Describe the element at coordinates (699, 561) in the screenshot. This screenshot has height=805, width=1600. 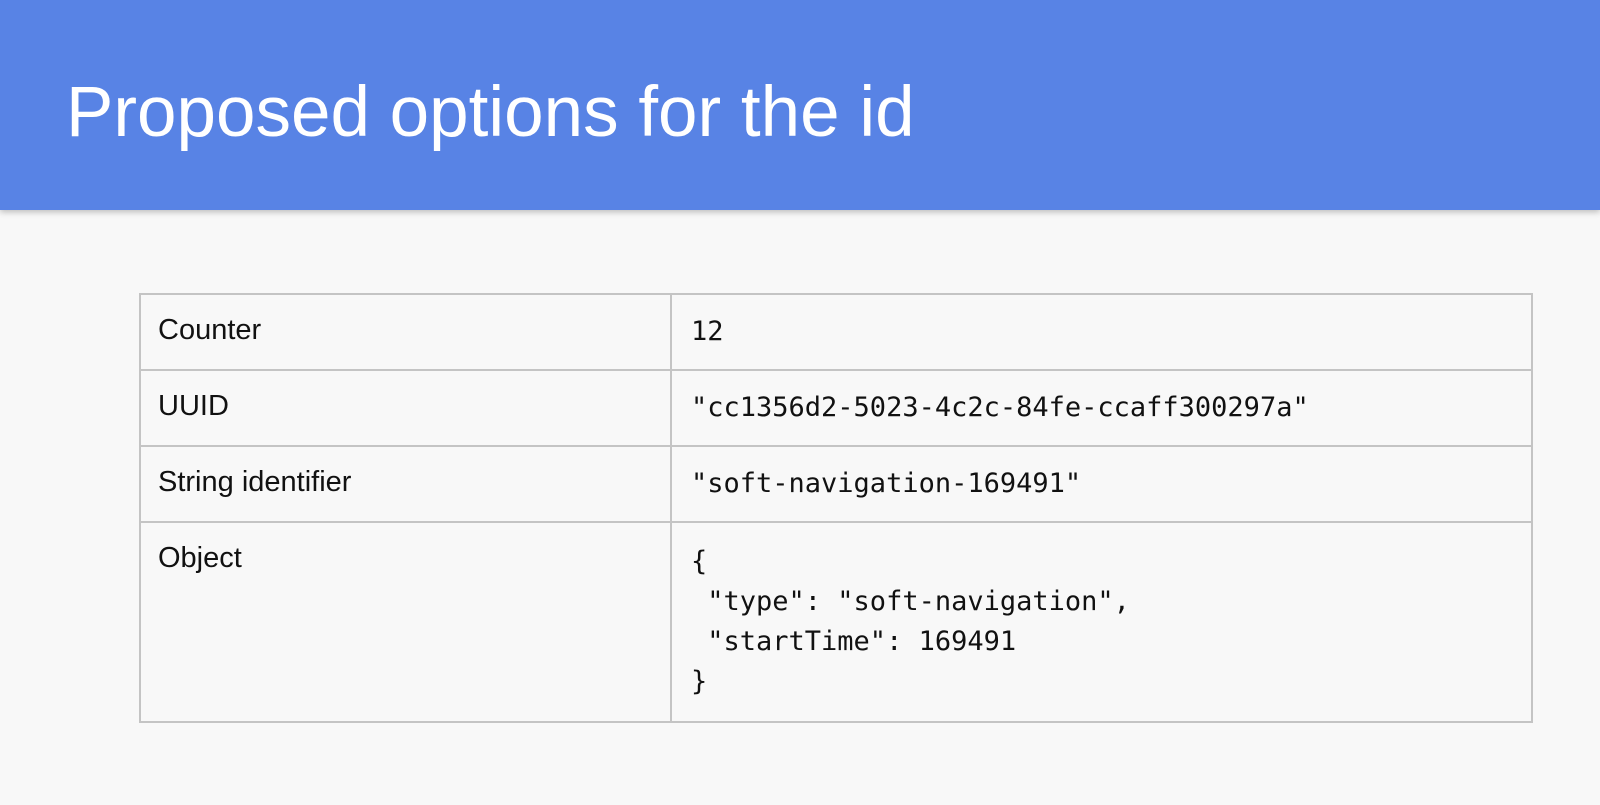
I see `code-line: {` at that location.